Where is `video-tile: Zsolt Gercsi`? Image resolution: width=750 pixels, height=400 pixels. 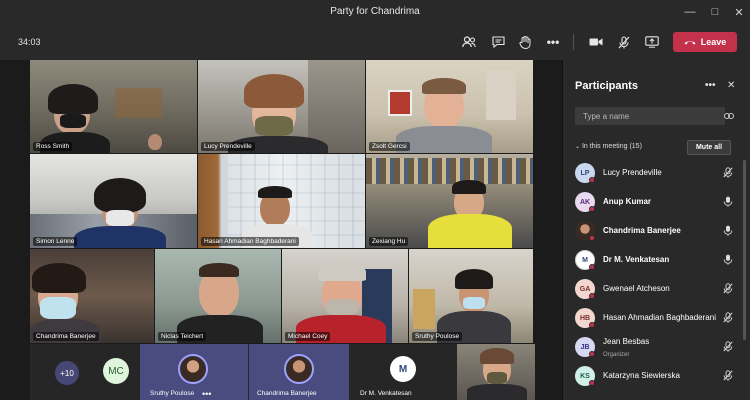
video-tile: Zsolt Gercsi is located at coordinates (449, 106).